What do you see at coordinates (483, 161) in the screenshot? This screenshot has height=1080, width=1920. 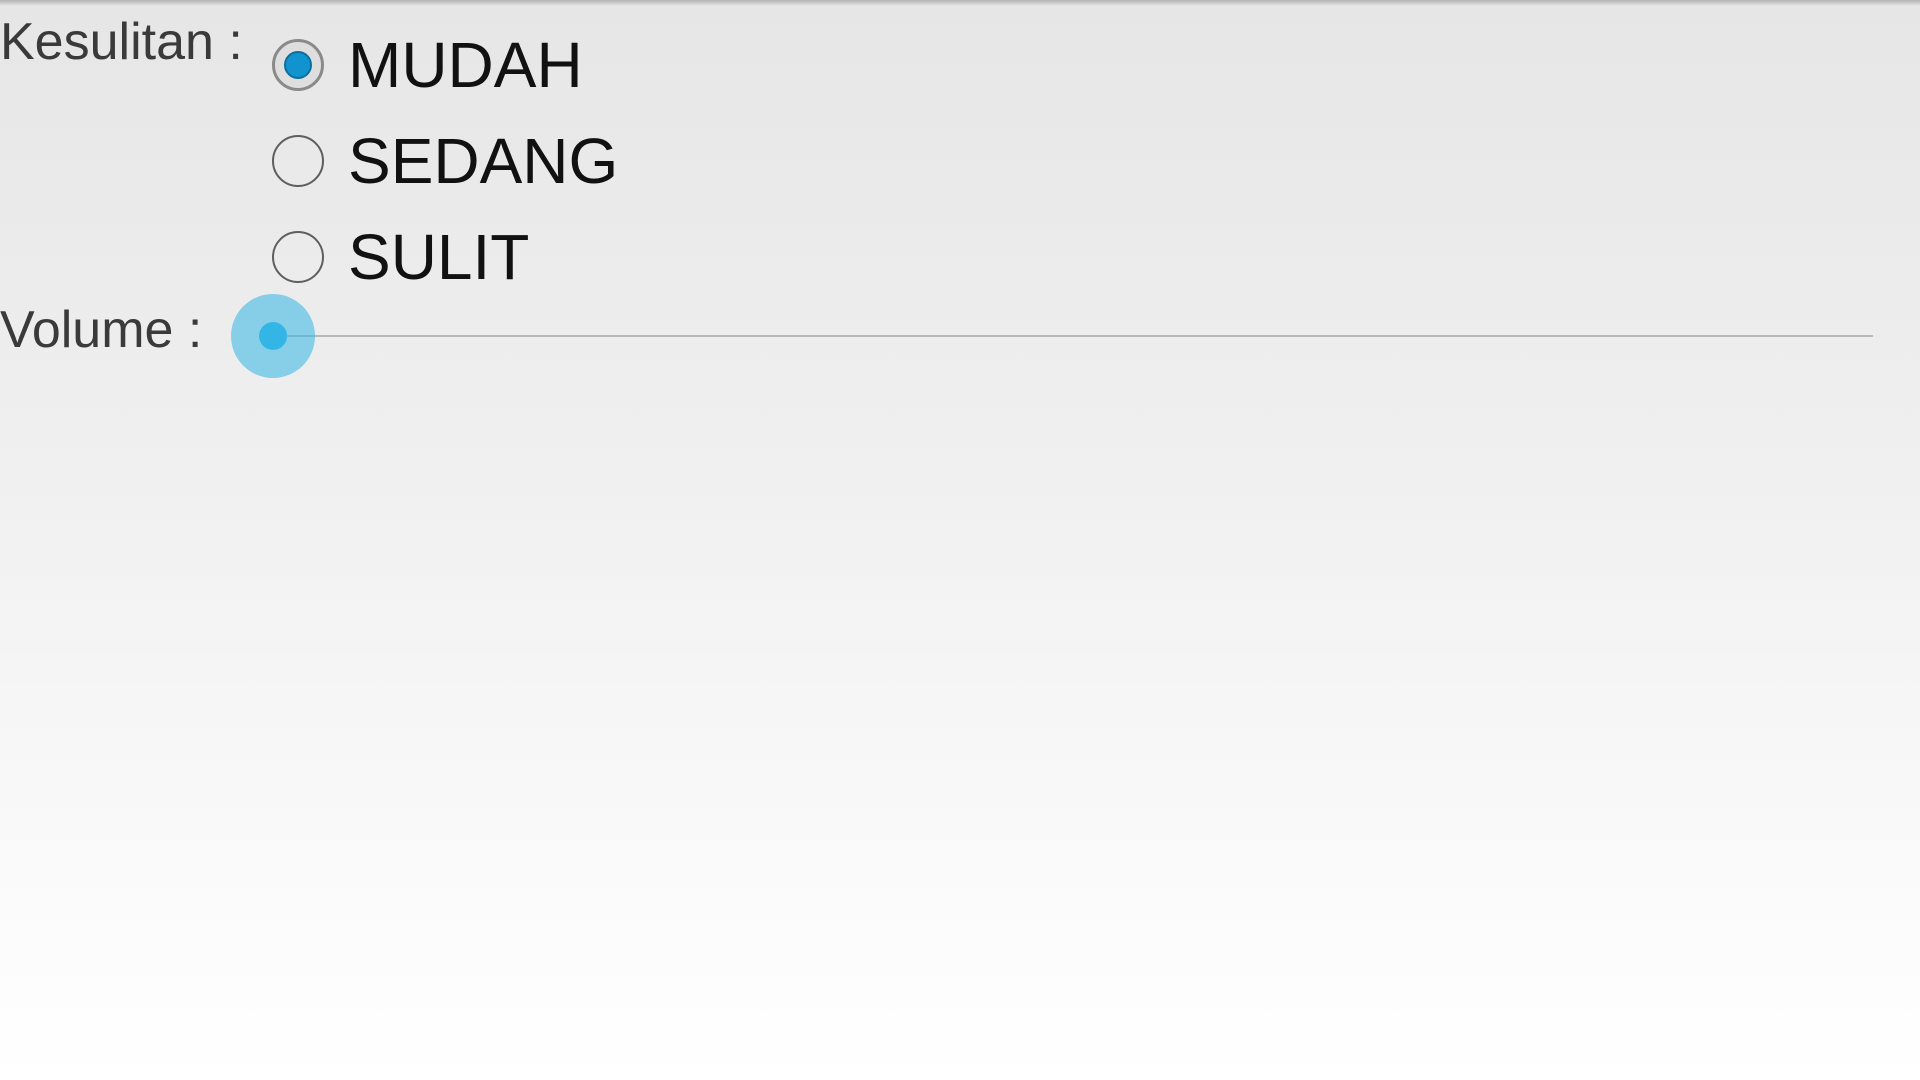 I see `radio-label-sedang: SEDANG` at bounding box center [483, 161].